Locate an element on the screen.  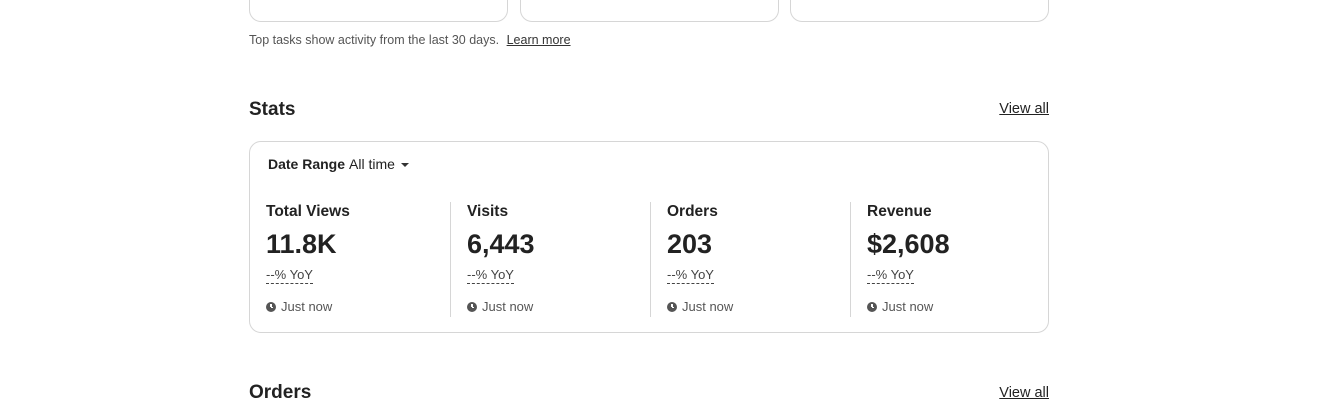
chevron-down-icon is located at coordinates (404, 165).